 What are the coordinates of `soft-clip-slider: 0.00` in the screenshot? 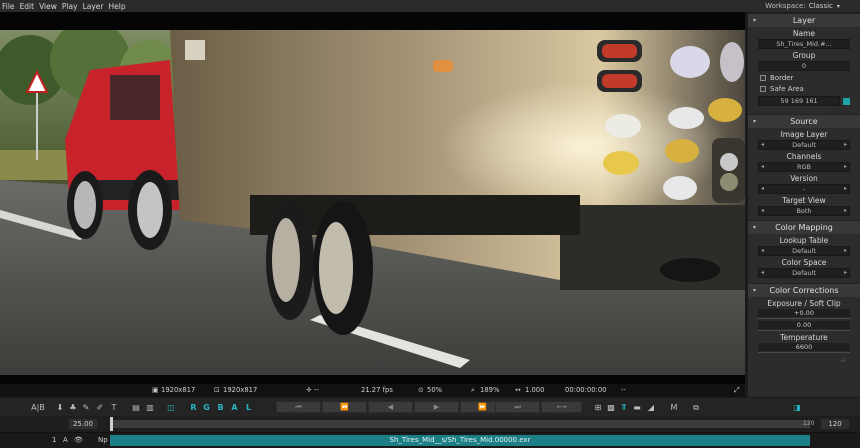 It's located at (804, 326).